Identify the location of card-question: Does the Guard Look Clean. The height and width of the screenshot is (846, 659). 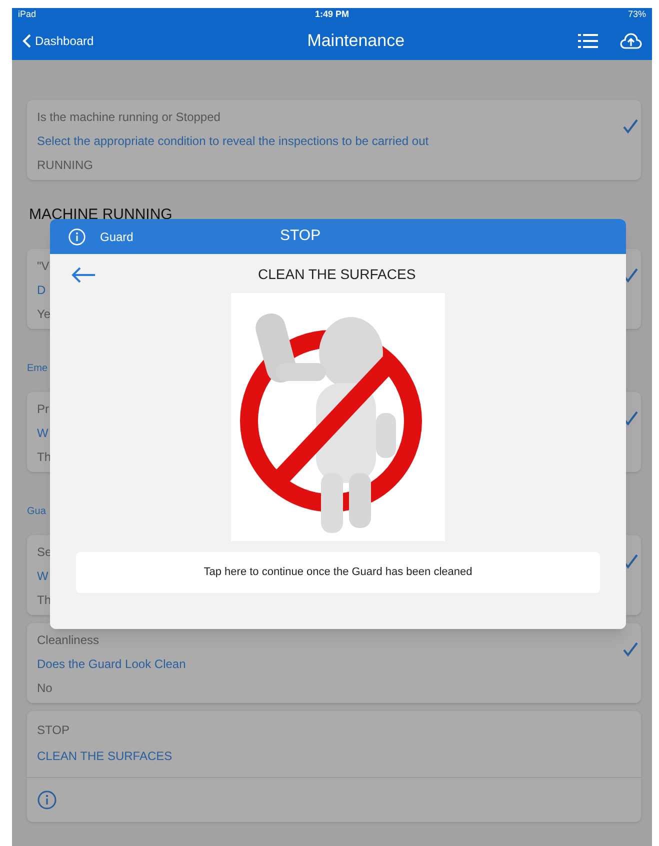
(111, 664).